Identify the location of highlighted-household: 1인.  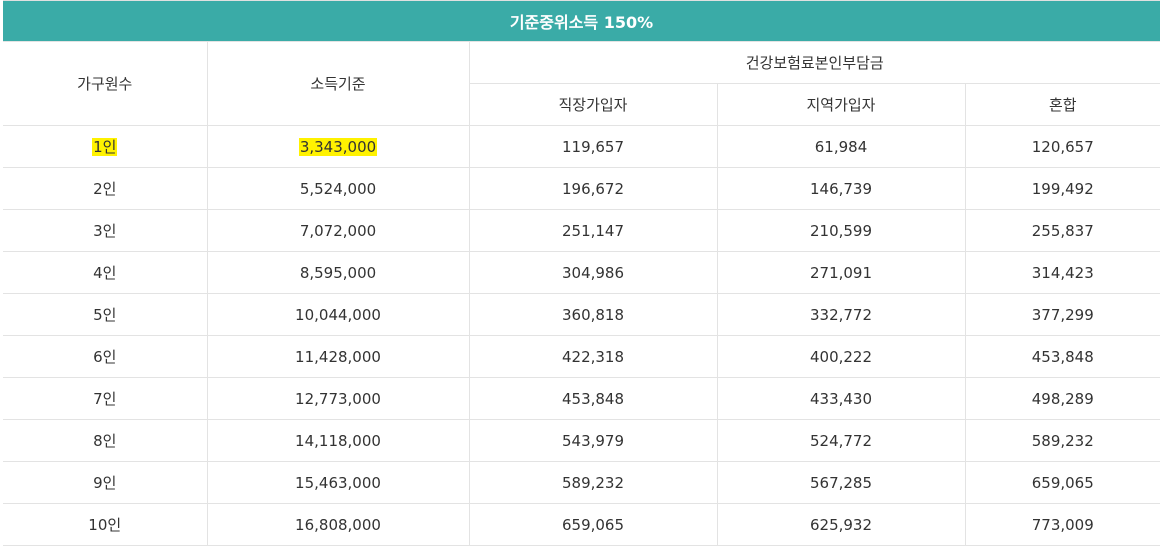
(105, 147).